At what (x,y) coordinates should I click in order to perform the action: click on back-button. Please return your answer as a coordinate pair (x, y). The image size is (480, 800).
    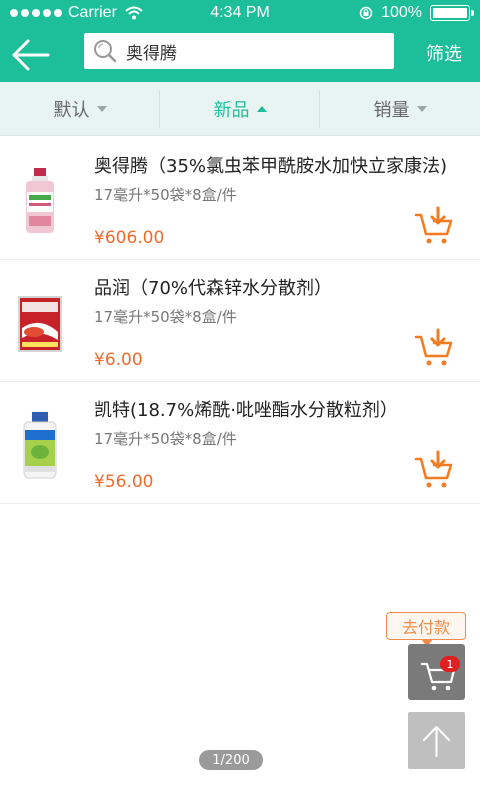
    Looking at the image, I should click on (32, 55).